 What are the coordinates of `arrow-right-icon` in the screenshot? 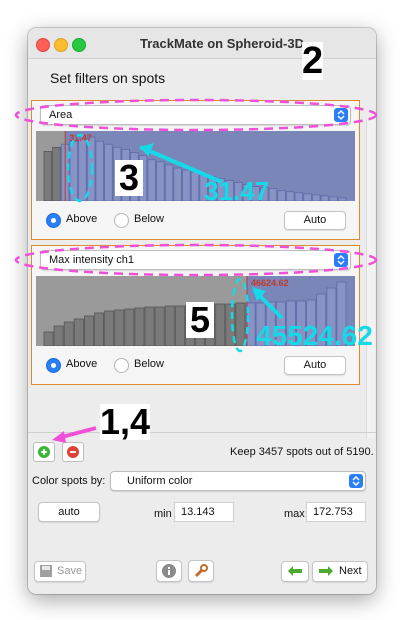 It's located at (326, 571).